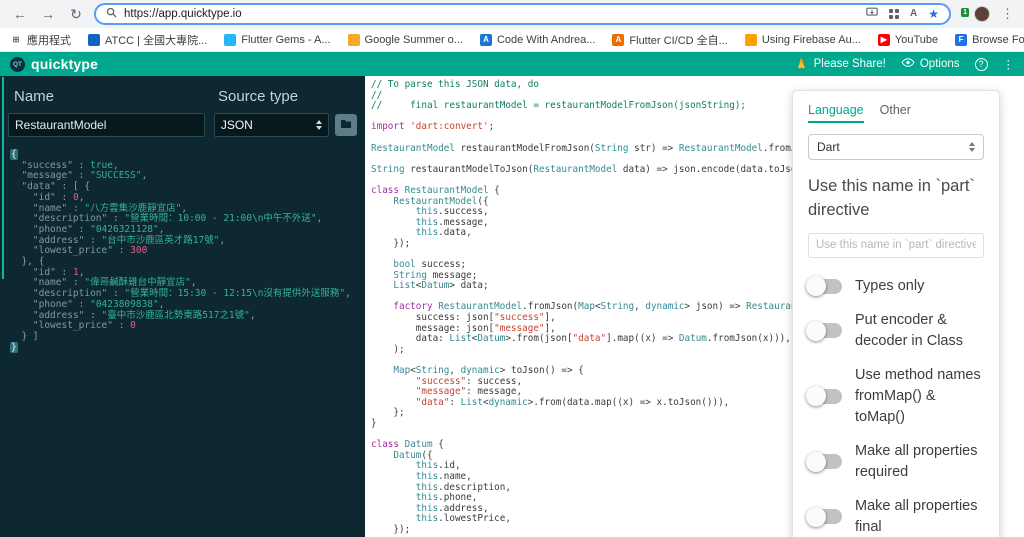 The height and width of the screenshot is (537, 1024). Describe the element at coordinates (981, 64) in the screenshot. I see `help-button: ?` at that location.